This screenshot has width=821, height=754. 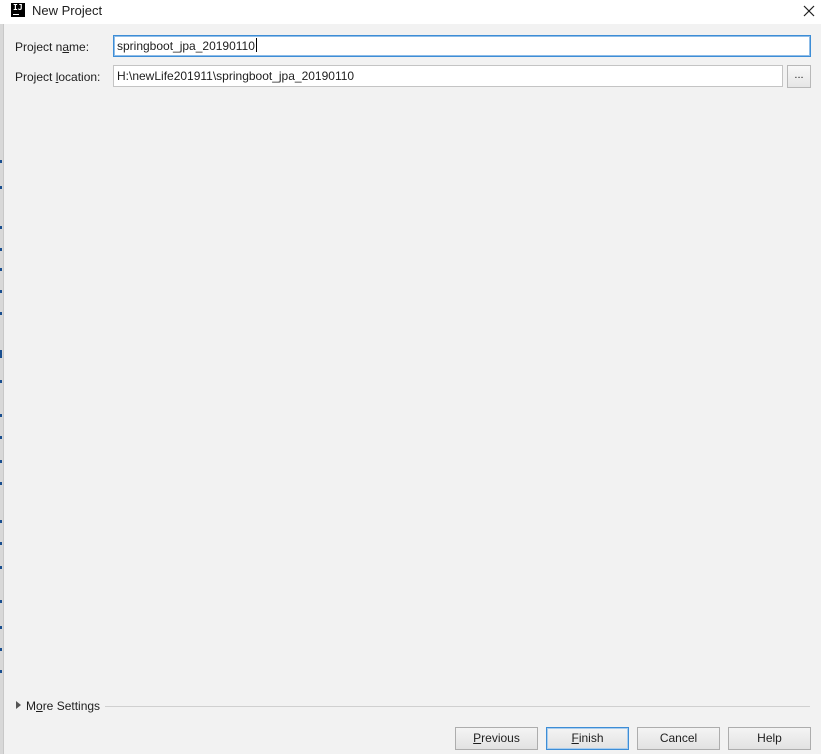 What do you see at coordinates (63, 706) in the screenshot?
I see `more-settings-label: More Settings` at bounding box center [63, 706].